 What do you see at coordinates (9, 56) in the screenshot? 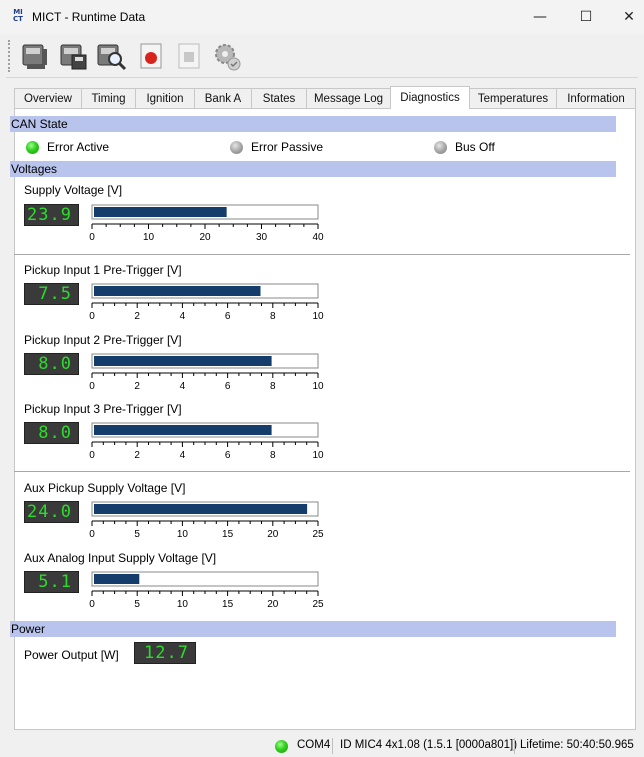
I see `toolbar-grip` at bounding box center [9, 56].